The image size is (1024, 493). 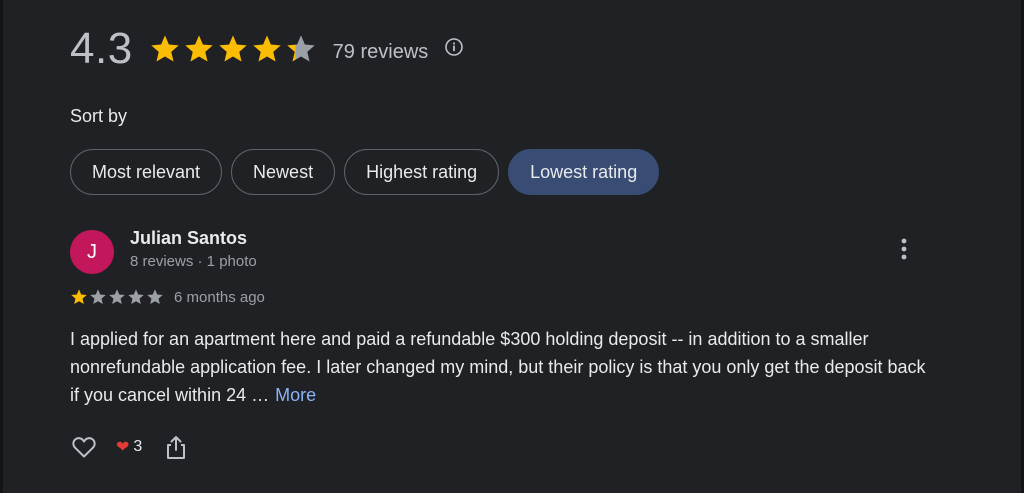 What do you see at coordinates (101, 48) in the screenshot?
I see `average-rating: 4.3` at bounding box center [101, 48].